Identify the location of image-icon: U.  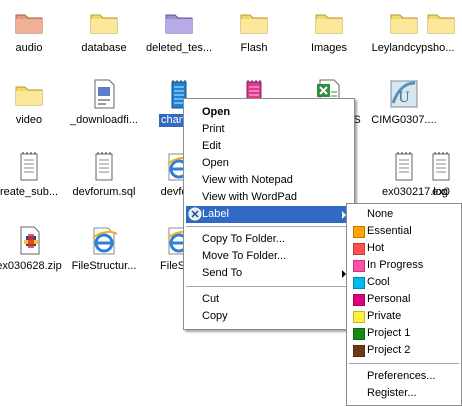
(404, 94).